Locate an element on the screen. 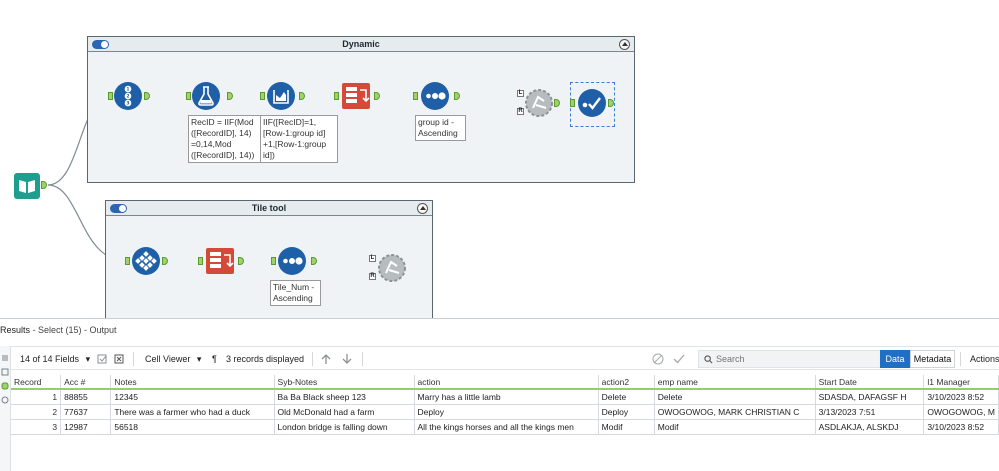 This screenshot has height=471, width=999. tile-input-anchor is located at coordinates (127, 261).